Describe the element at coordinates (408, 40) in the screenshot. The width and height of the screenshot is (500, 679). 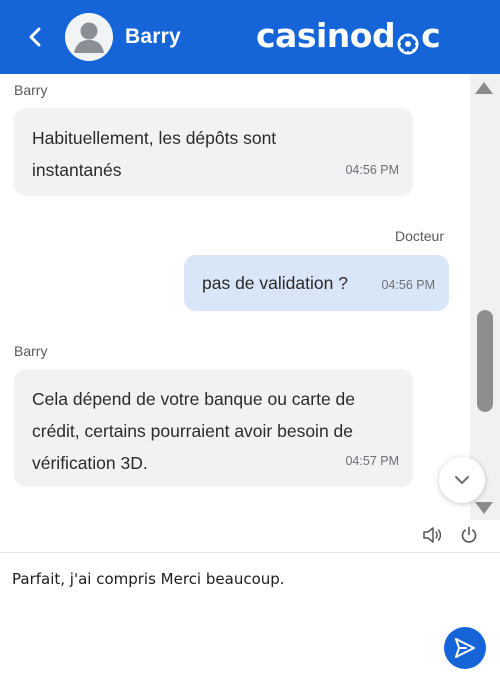
I see `logo-chip-icon` at that location.